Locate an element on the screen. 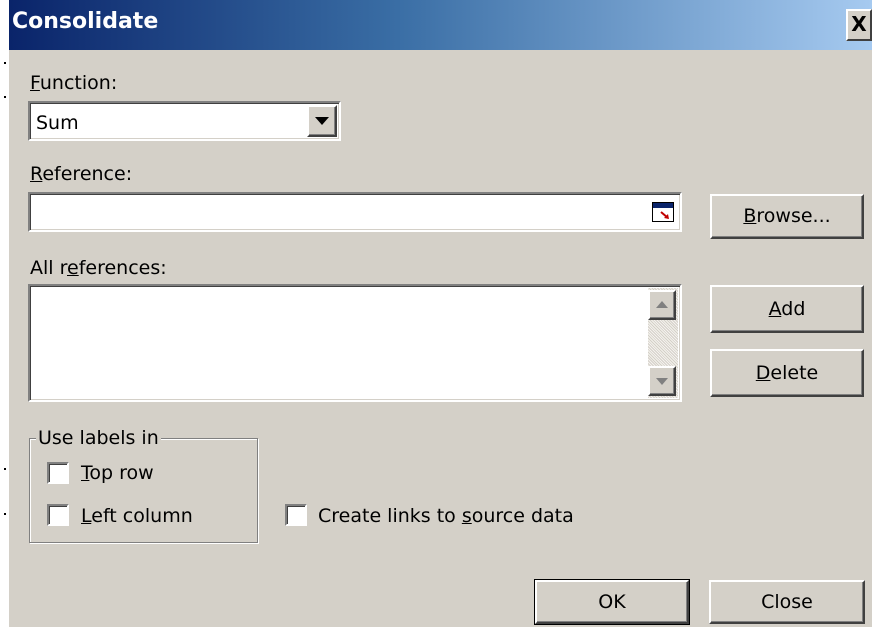  window-title: Consolidate is located at coordinates (85, 21).